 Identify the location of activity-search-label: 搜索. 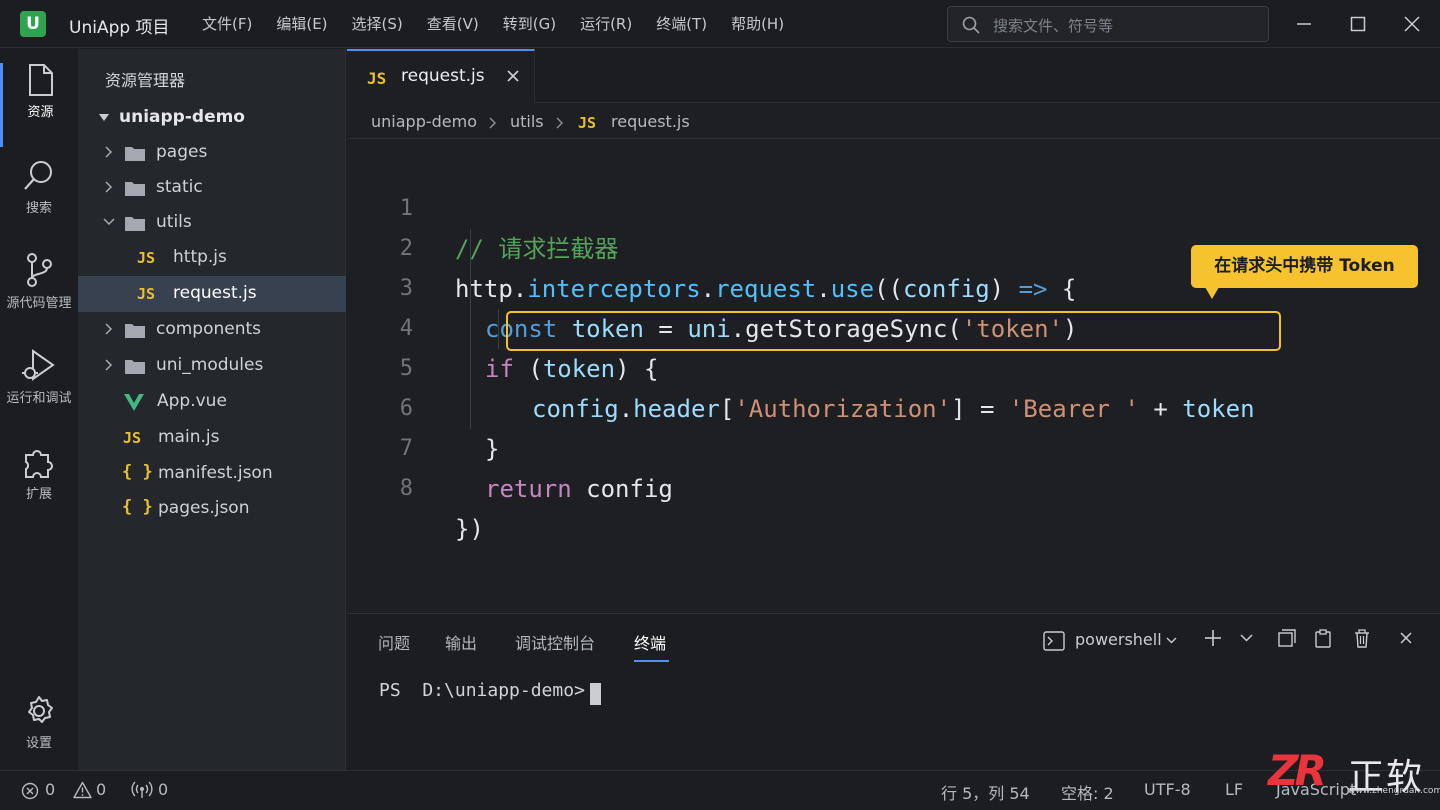
(38, 208).